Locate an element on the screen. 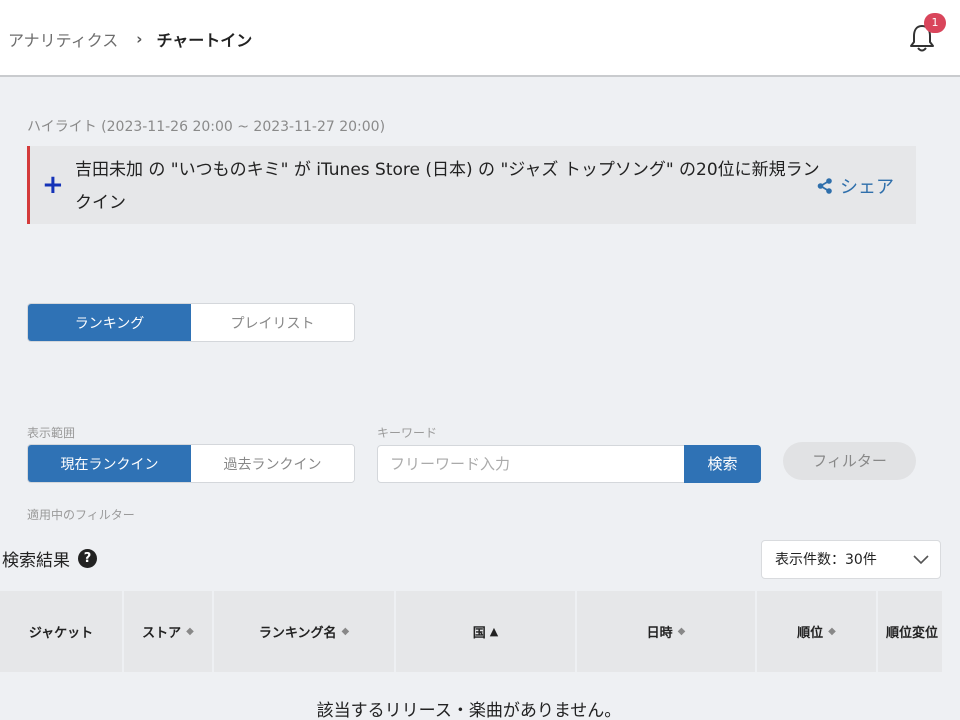  column-datetime-label: 日時 is located at coordinates (659, 633).